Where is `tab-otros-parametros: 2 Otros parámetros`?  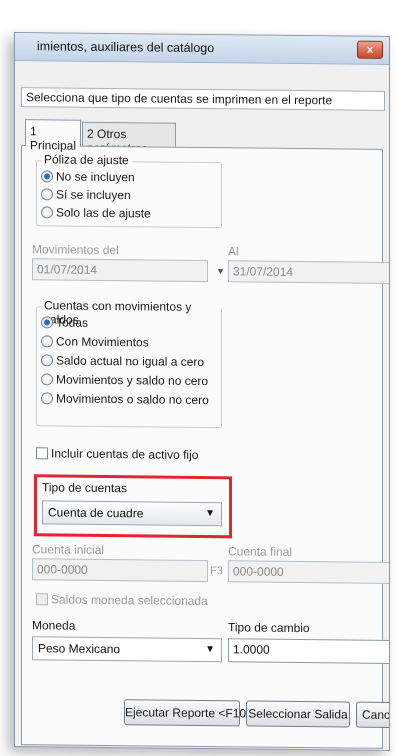 tab-otros-parametros: 2 Otros parámetros is located at coordinates (129, 138).